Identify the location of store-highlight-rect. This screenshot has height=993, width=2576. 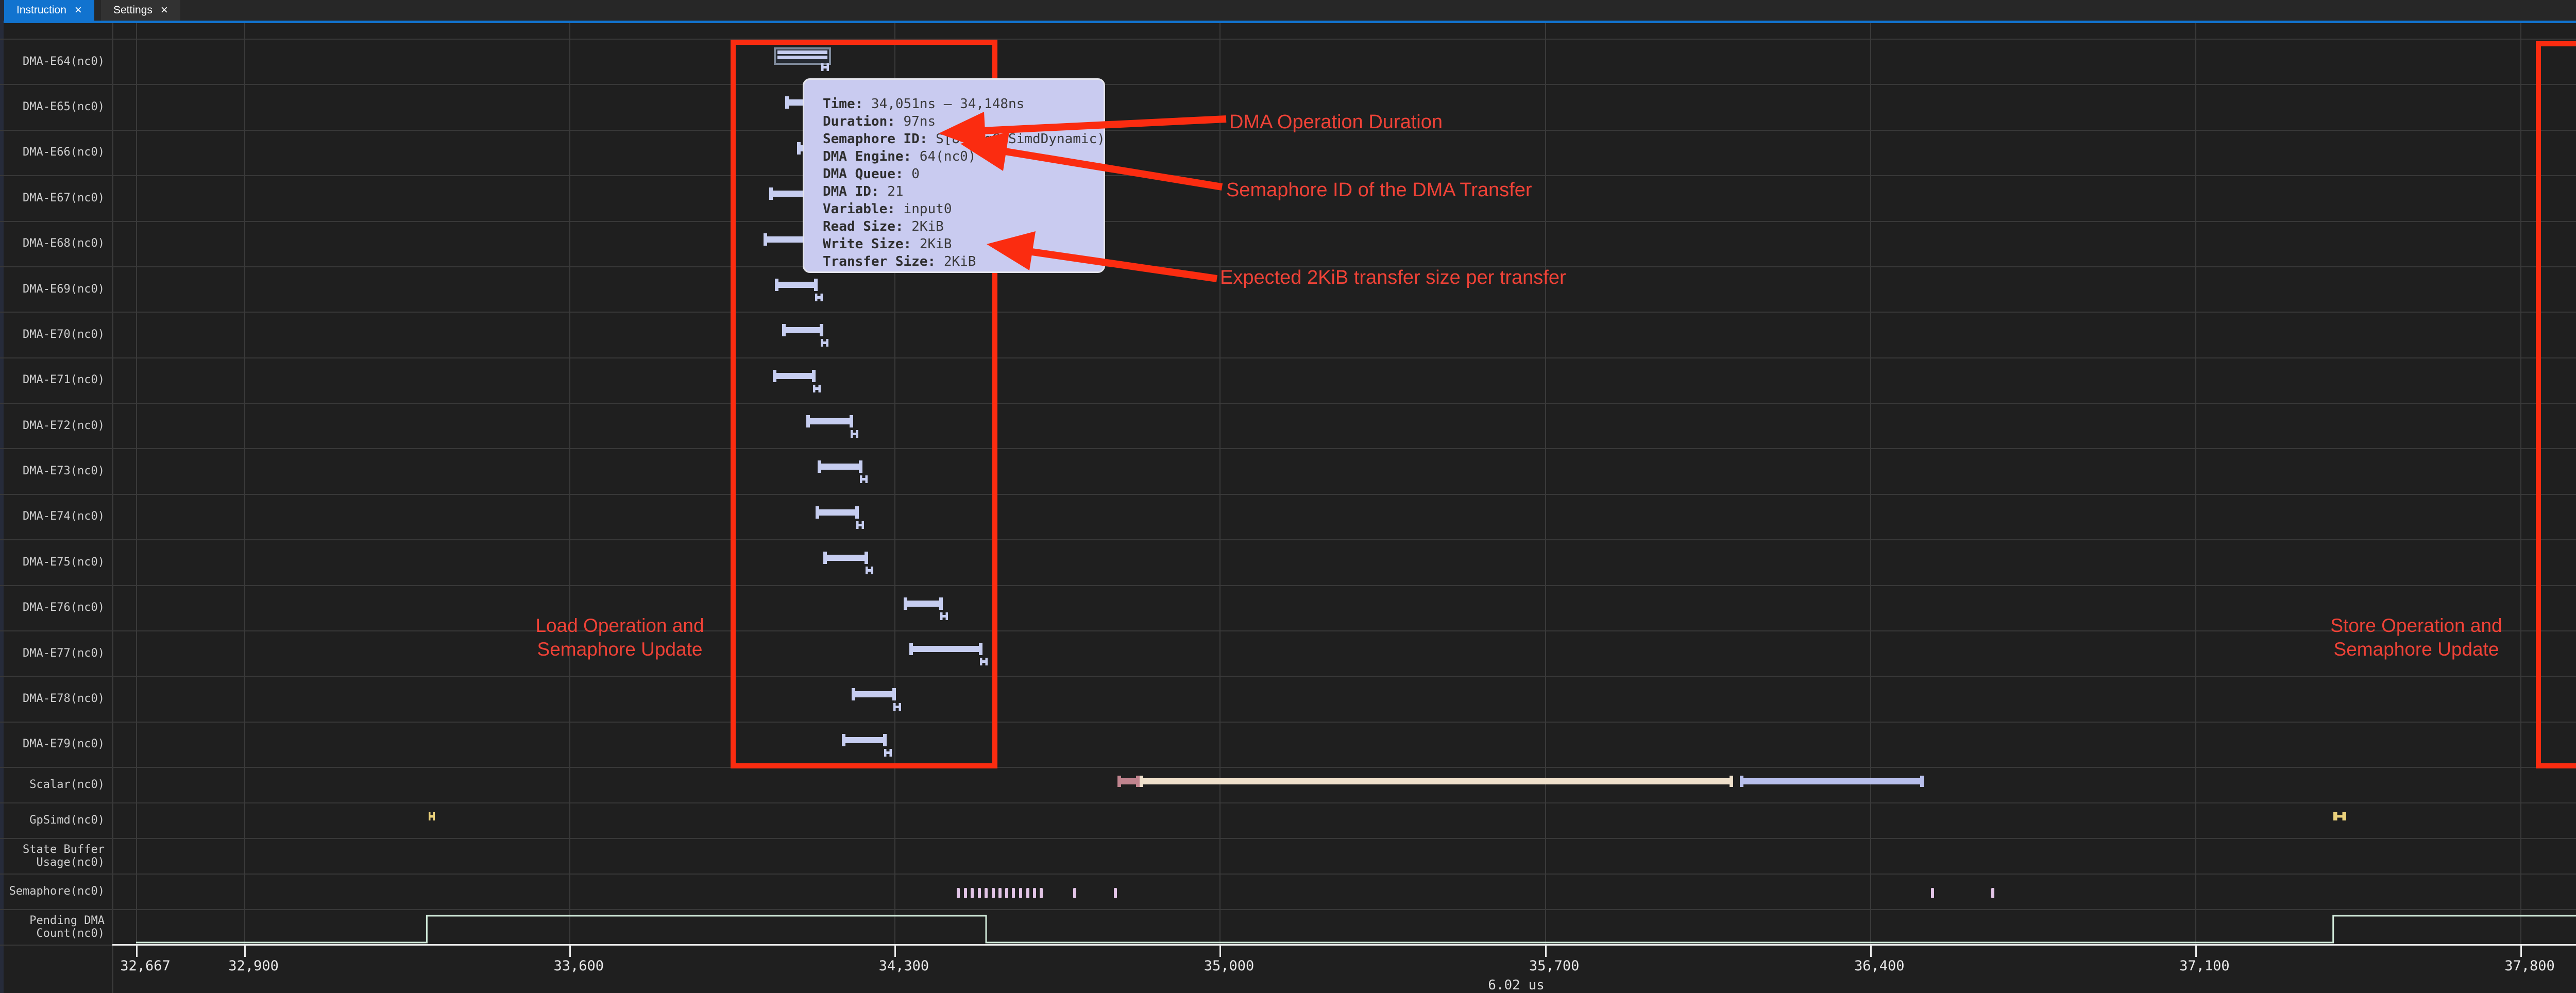
(2556, 404).